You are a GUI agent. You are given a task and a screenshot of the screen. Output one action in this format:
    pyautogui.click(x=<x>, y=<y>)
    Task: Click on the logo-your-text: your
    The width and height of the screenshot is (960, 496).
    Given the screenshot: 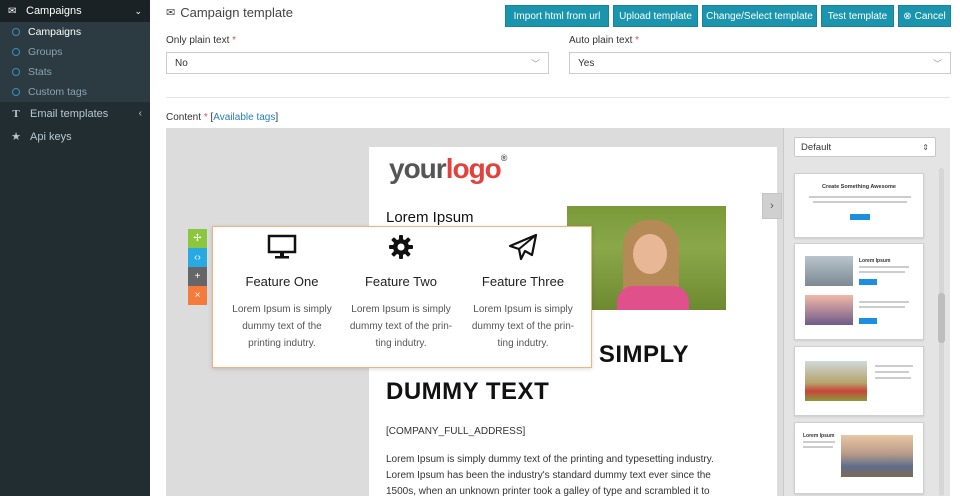 What is the action you would take?
    pyautogui.click(x=418, y=168)
    